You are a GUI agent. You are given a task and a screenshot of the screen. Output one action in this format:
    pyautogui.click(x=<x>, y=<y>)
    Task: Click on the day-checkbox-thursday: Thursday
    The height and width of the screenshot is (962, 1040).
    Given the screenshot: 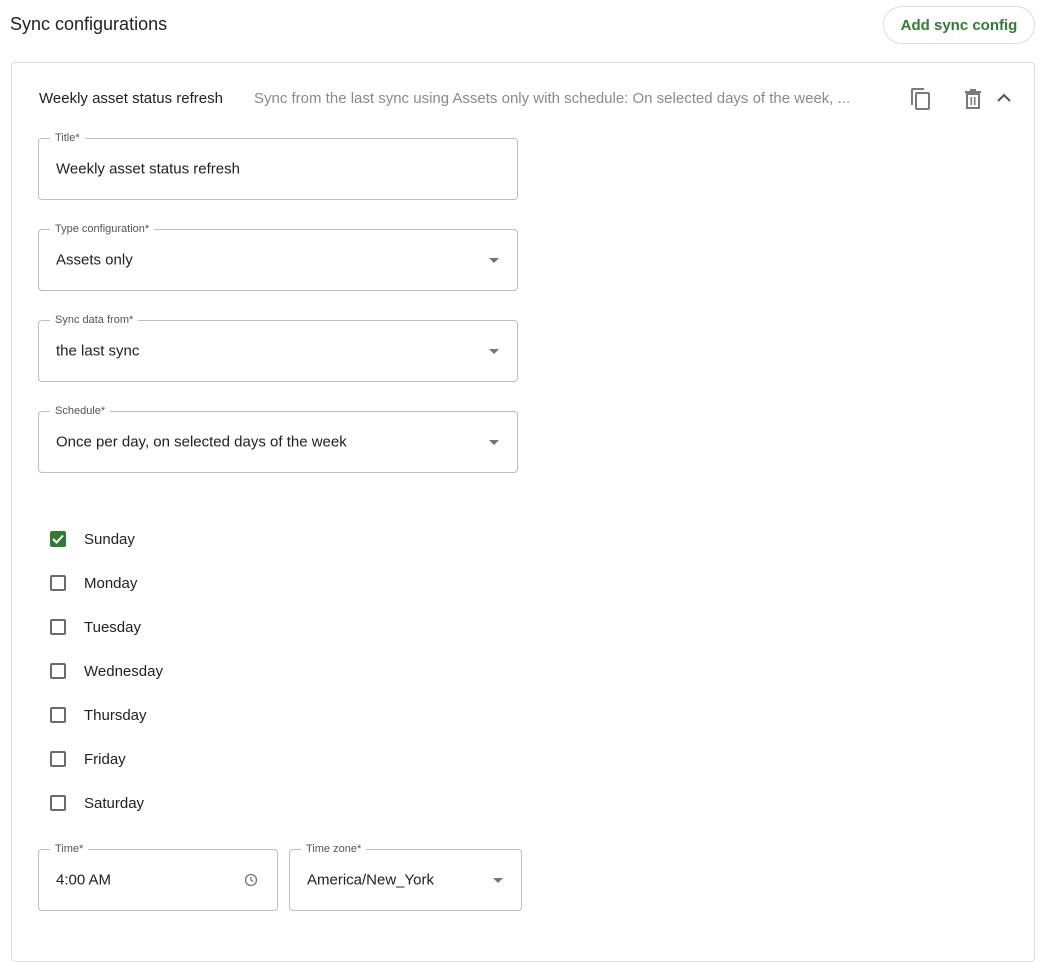 What is the action you would take?
    pyautogui.click(x=98, y=715)
    